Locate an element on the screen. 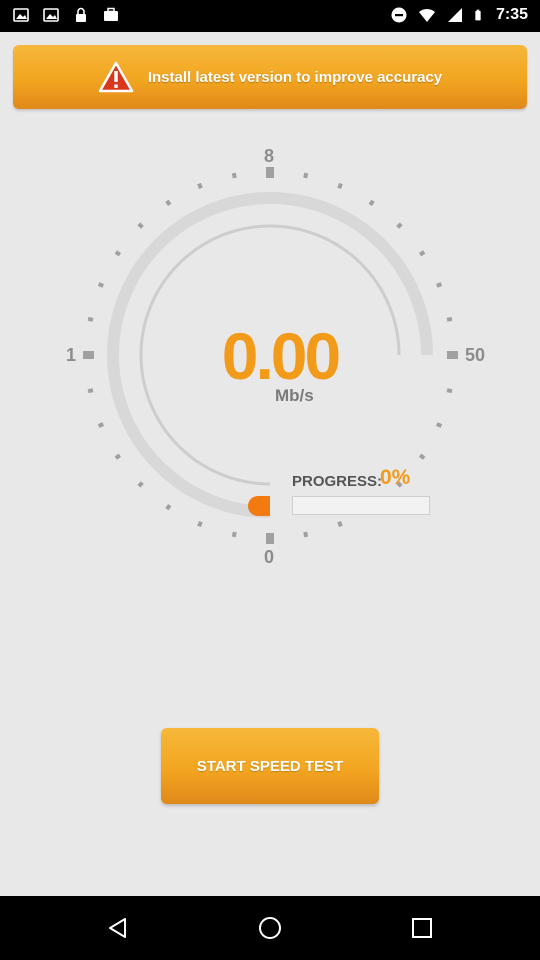 This screenshot has width=540, height=960. progress-bar is located at coordinates (361, 505).